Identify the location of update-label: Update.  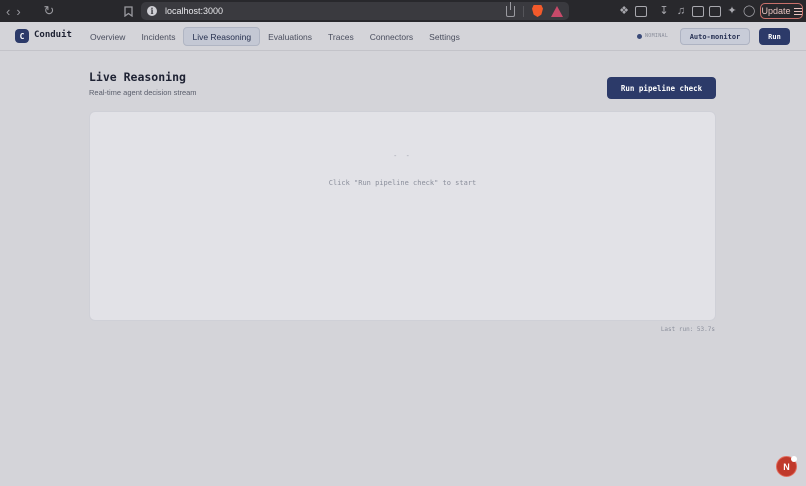
(776, 11).